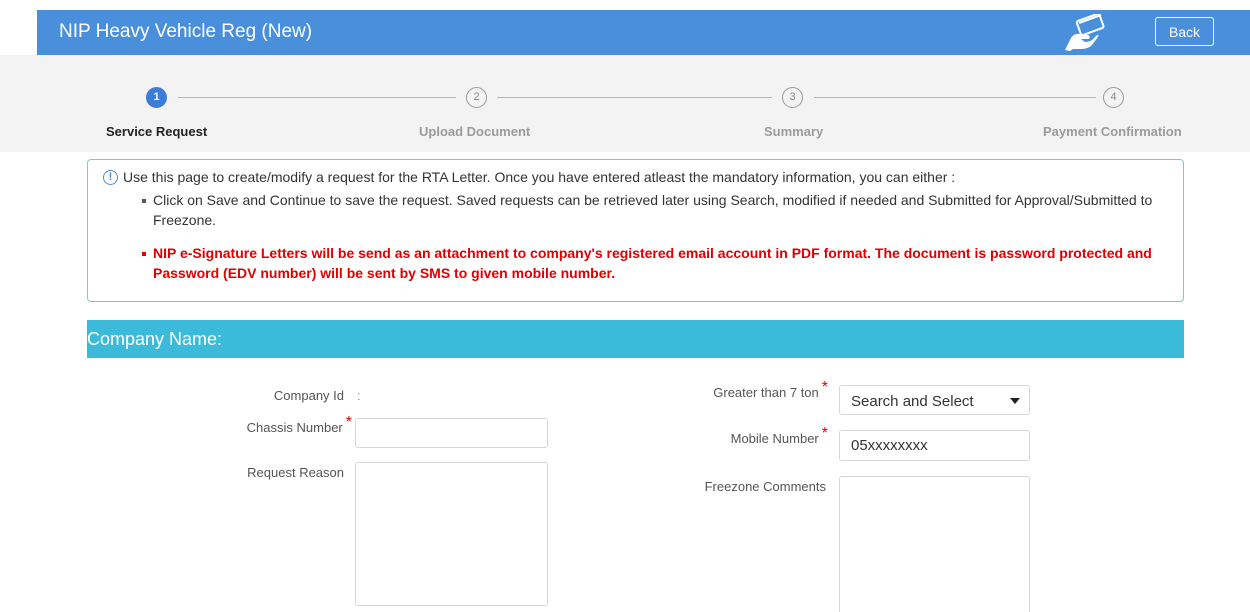 Image resolution: width=1250 pixels, height=612 pixels. Describe the element at coordinates (451, 534) in the screenshot. I see `request-reason-textarea` at that location.